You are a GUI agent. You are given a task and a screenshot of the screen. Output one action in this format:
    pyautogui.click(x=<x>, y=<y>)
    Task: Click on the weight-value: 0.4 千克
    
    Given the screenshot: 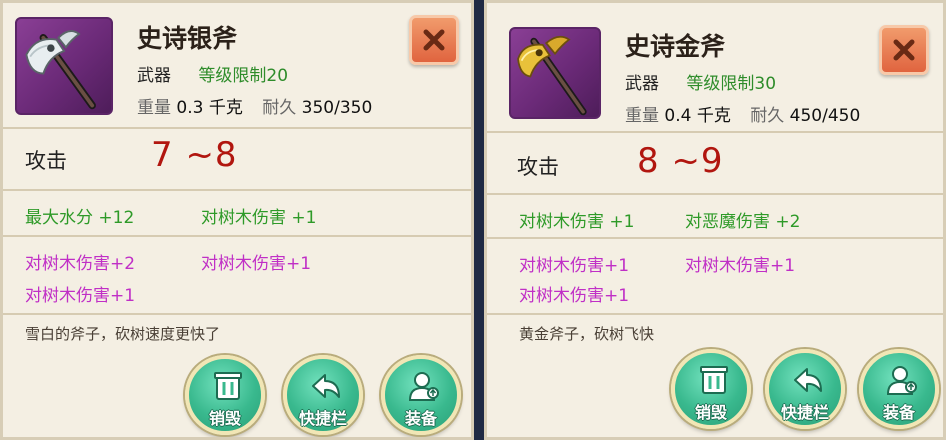 What is the action you would take?
    pyautogui.click(x=697, y=116)
    